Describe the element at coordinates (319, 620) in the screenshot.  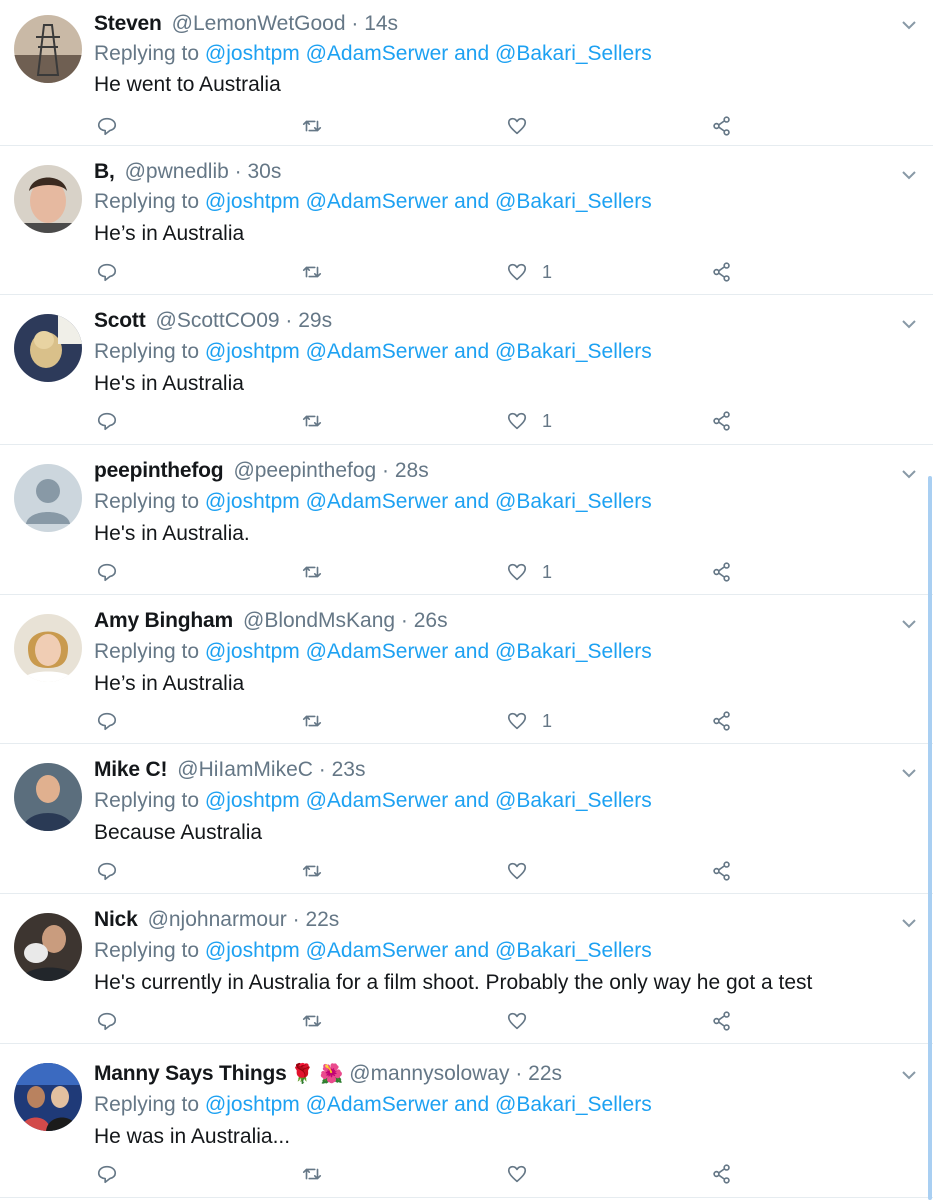
I see `user-handle: @BlondMsKang` at that location.